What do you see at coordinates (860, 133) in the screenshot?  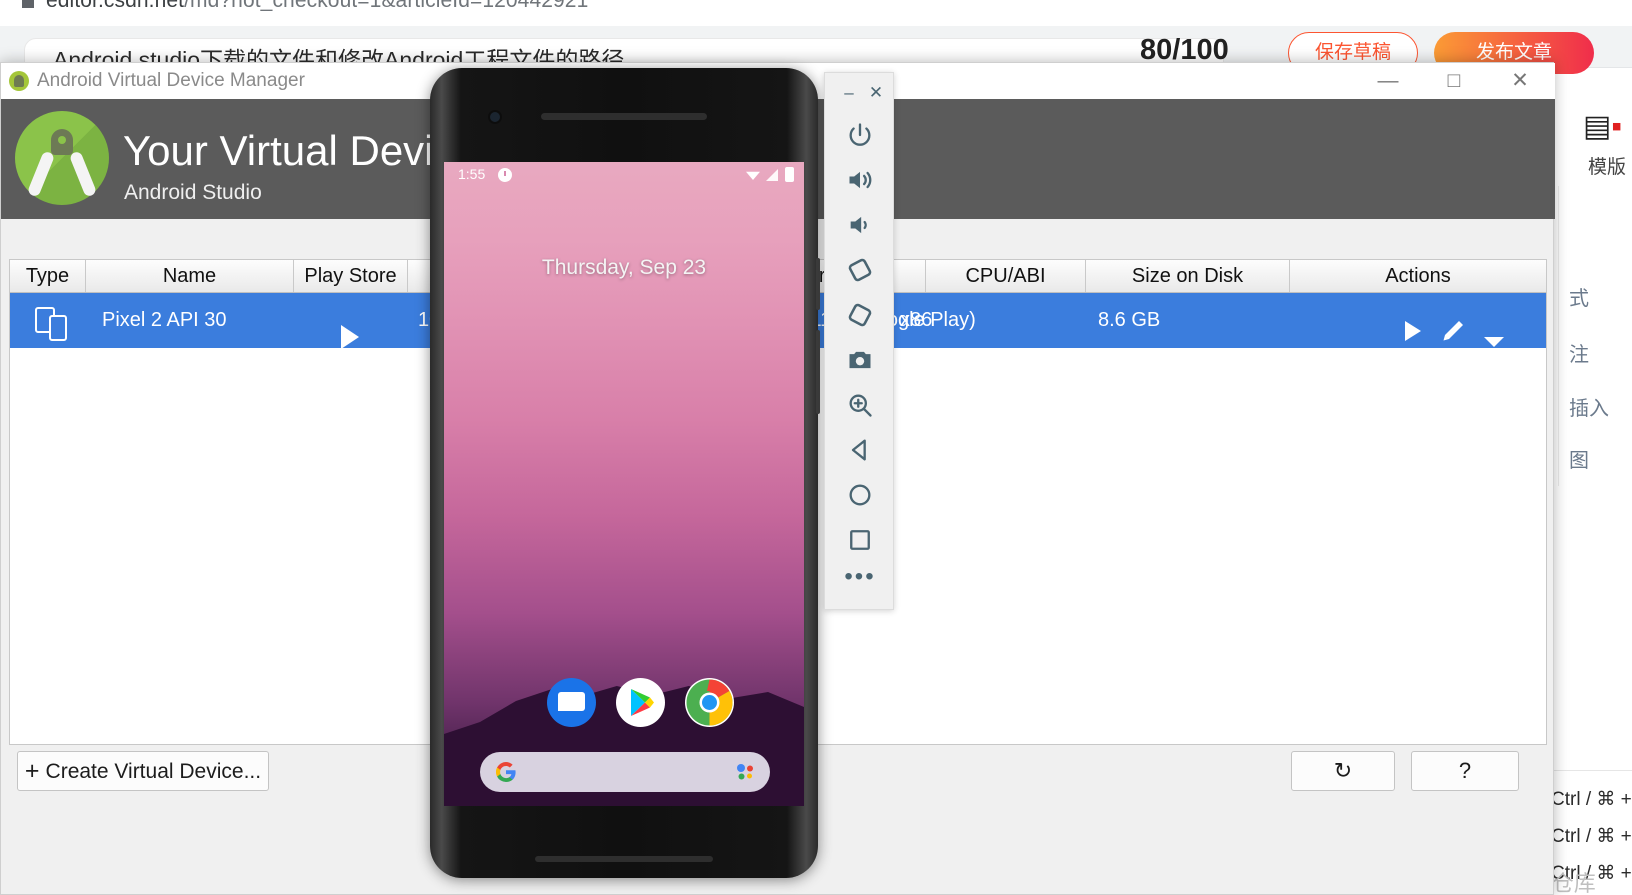 I see `power-button` at bounding box center [860, 133].